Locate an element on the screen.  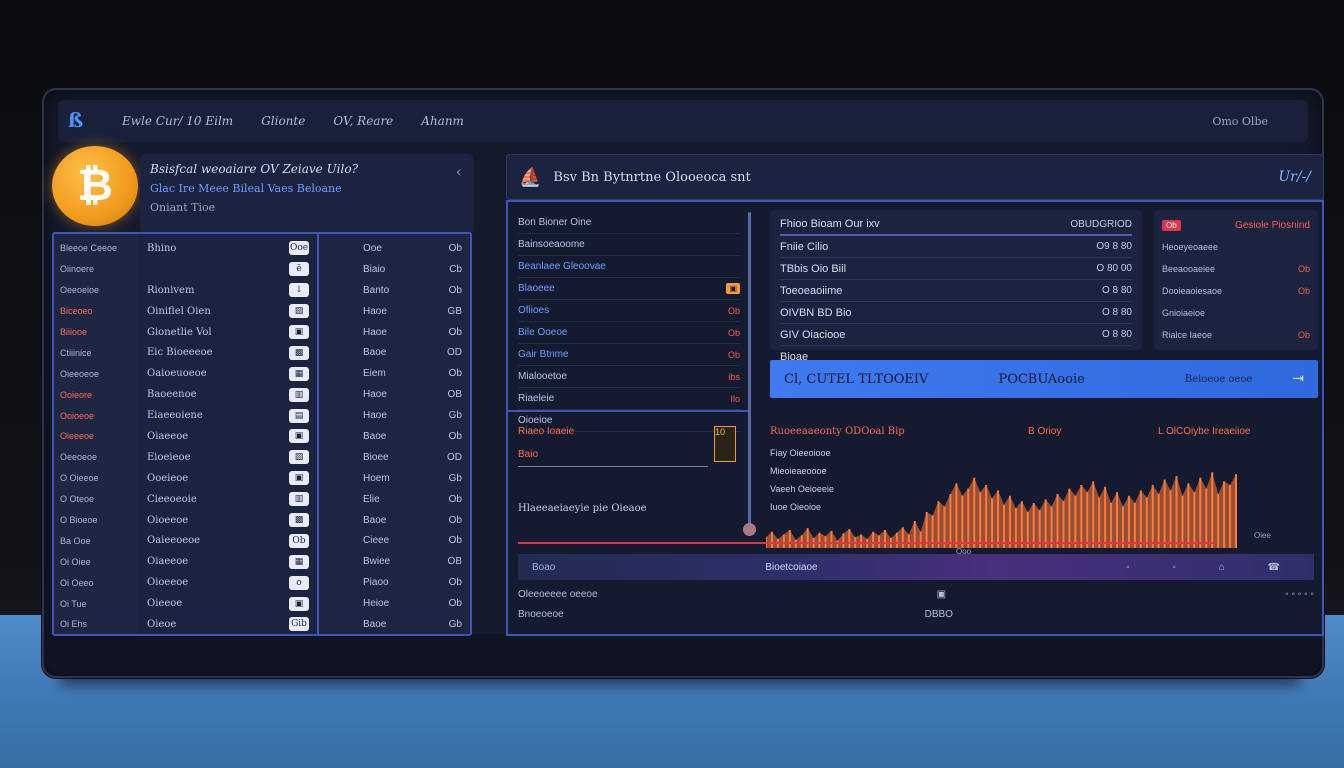
table-row: Ooe Ob is located at coordinates (394, 248).